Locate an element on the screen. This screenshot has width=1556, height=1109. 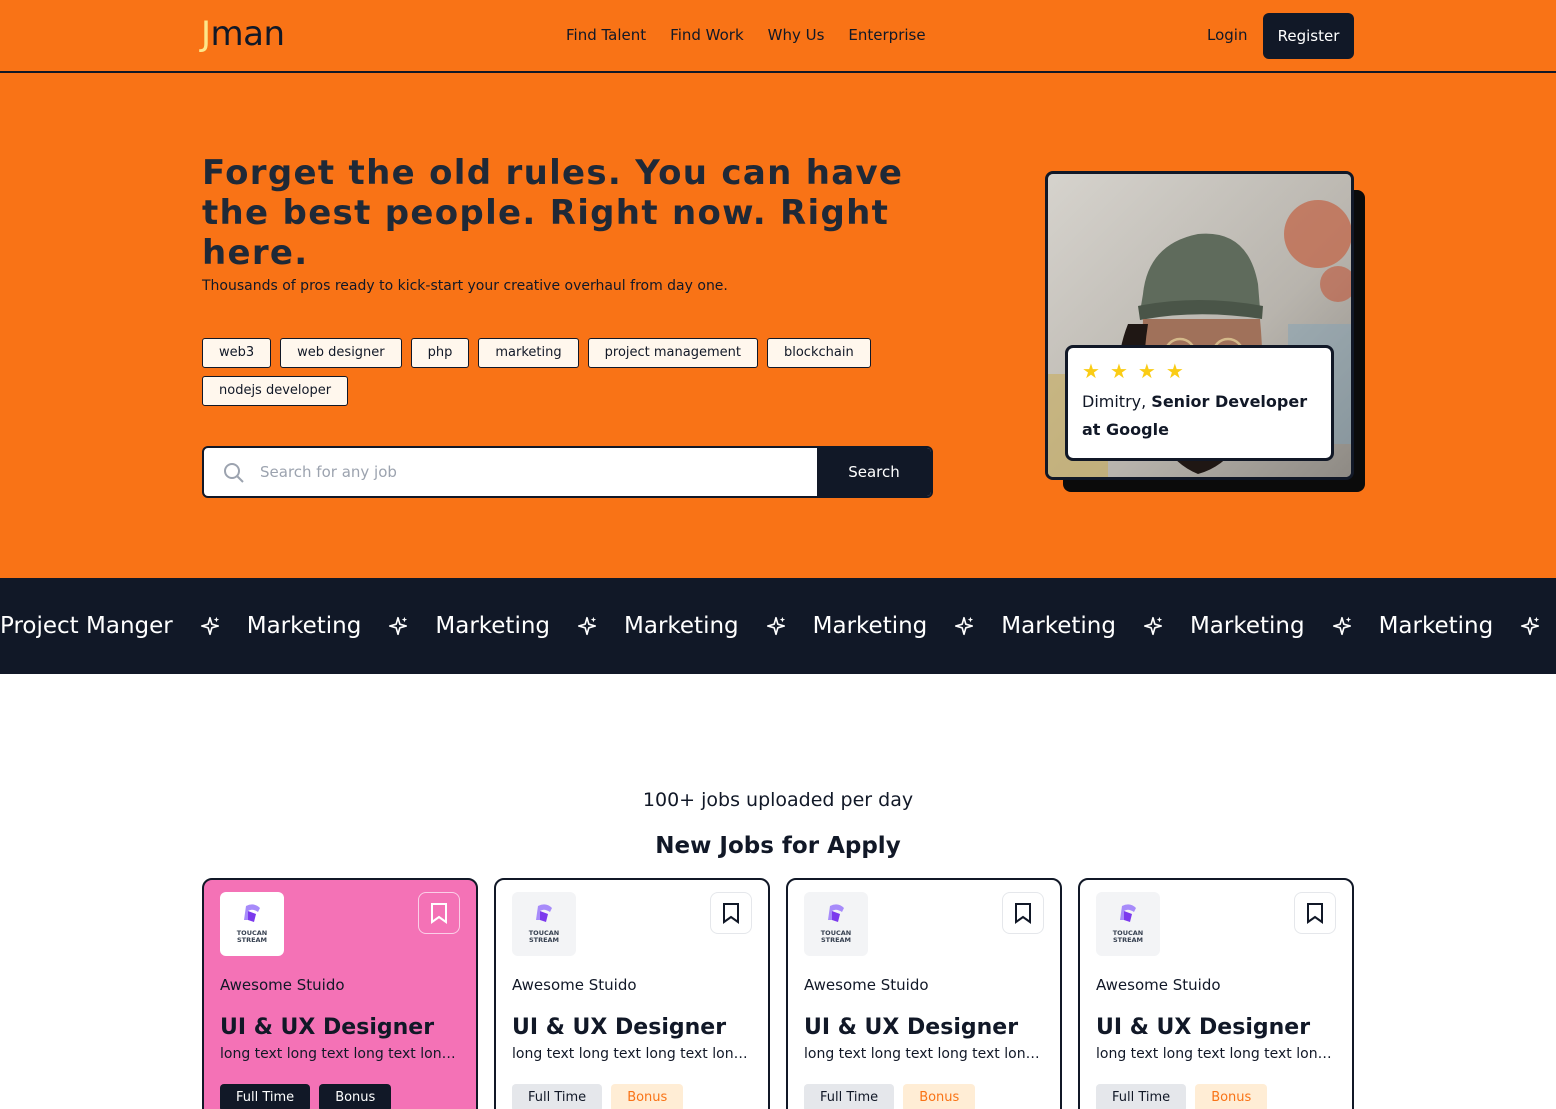
search-input is located at coordinates (540, 472).